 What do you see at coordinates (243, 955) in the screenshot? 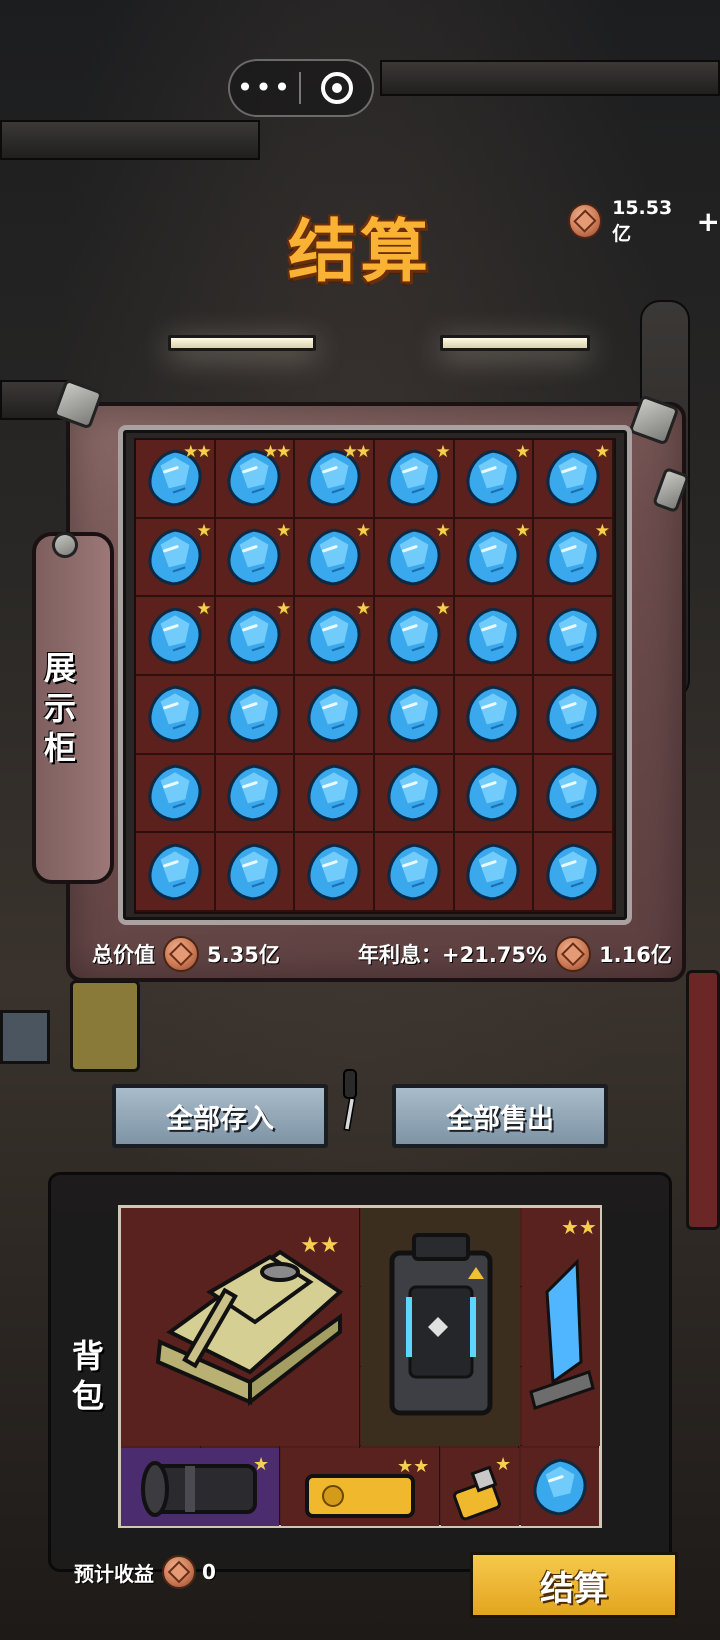
I see `total-value-amount: 5.35亿` at bounding box center [243, 955].